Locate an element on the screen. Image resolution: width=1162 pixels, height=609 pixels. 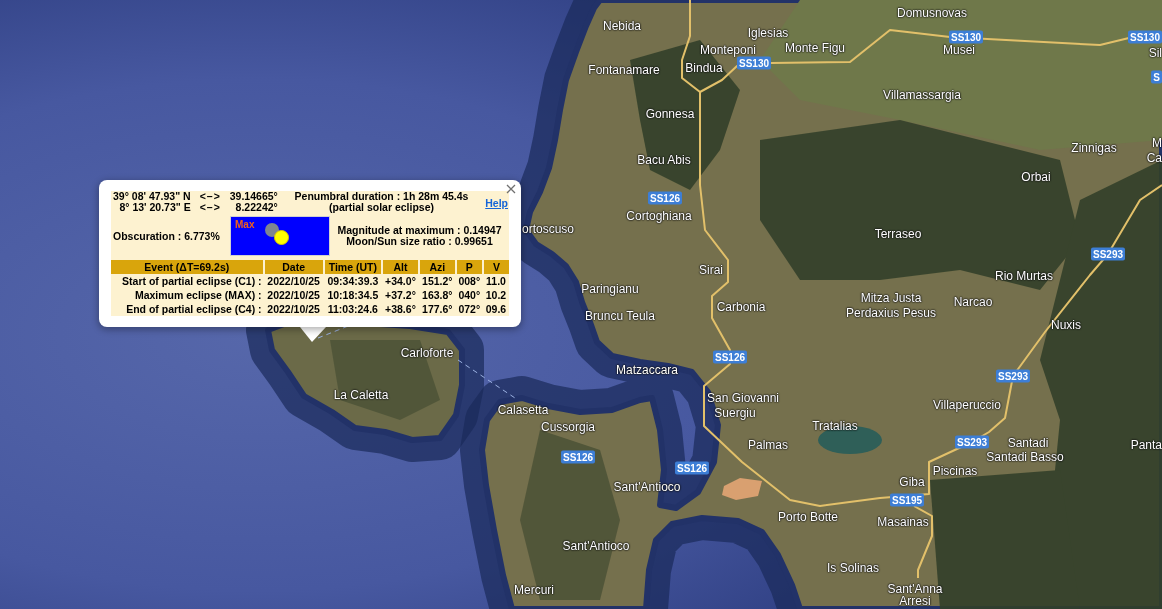
coordinate-text: 8° 13' 20.73" E is located at coordinates (154, 207).